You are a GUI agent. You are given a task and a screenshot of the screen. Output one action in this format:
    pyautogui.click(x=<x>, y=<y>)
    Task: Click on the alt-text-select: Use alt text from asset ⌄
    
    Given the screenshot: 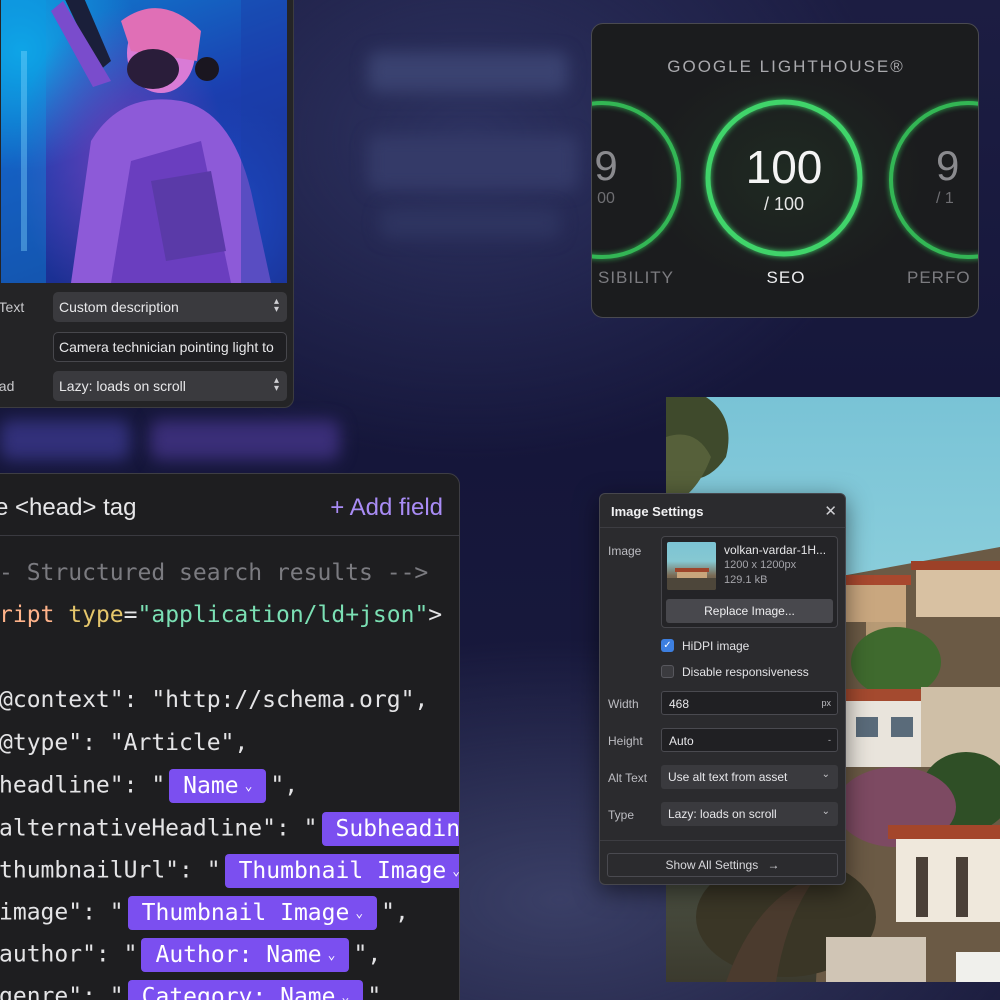 What is the action you would take?
    pyautogui.click(x=749, y=777)
    